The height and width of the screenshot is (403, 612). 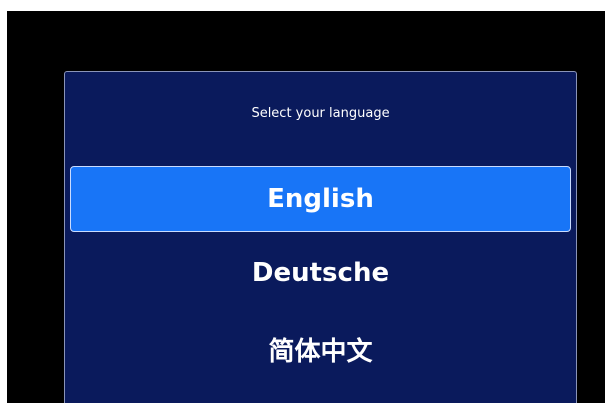 What do you see at coordinates (320, 351) in the screenshot?
I see `language-option-label: 简体中文` at bounding box center [320, 351].